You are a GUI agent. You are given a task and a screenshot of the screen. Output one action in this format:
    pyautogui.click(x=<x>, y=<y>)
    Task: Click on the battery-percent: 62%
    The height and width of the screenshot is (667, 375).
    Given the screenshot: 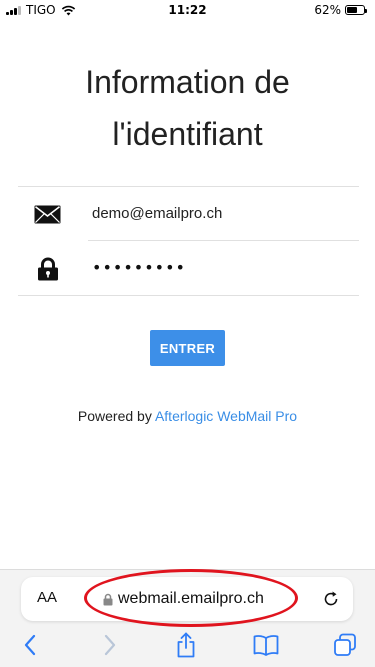 What is the action you would take?
    pyautogui.click(x=327, y=10)
    